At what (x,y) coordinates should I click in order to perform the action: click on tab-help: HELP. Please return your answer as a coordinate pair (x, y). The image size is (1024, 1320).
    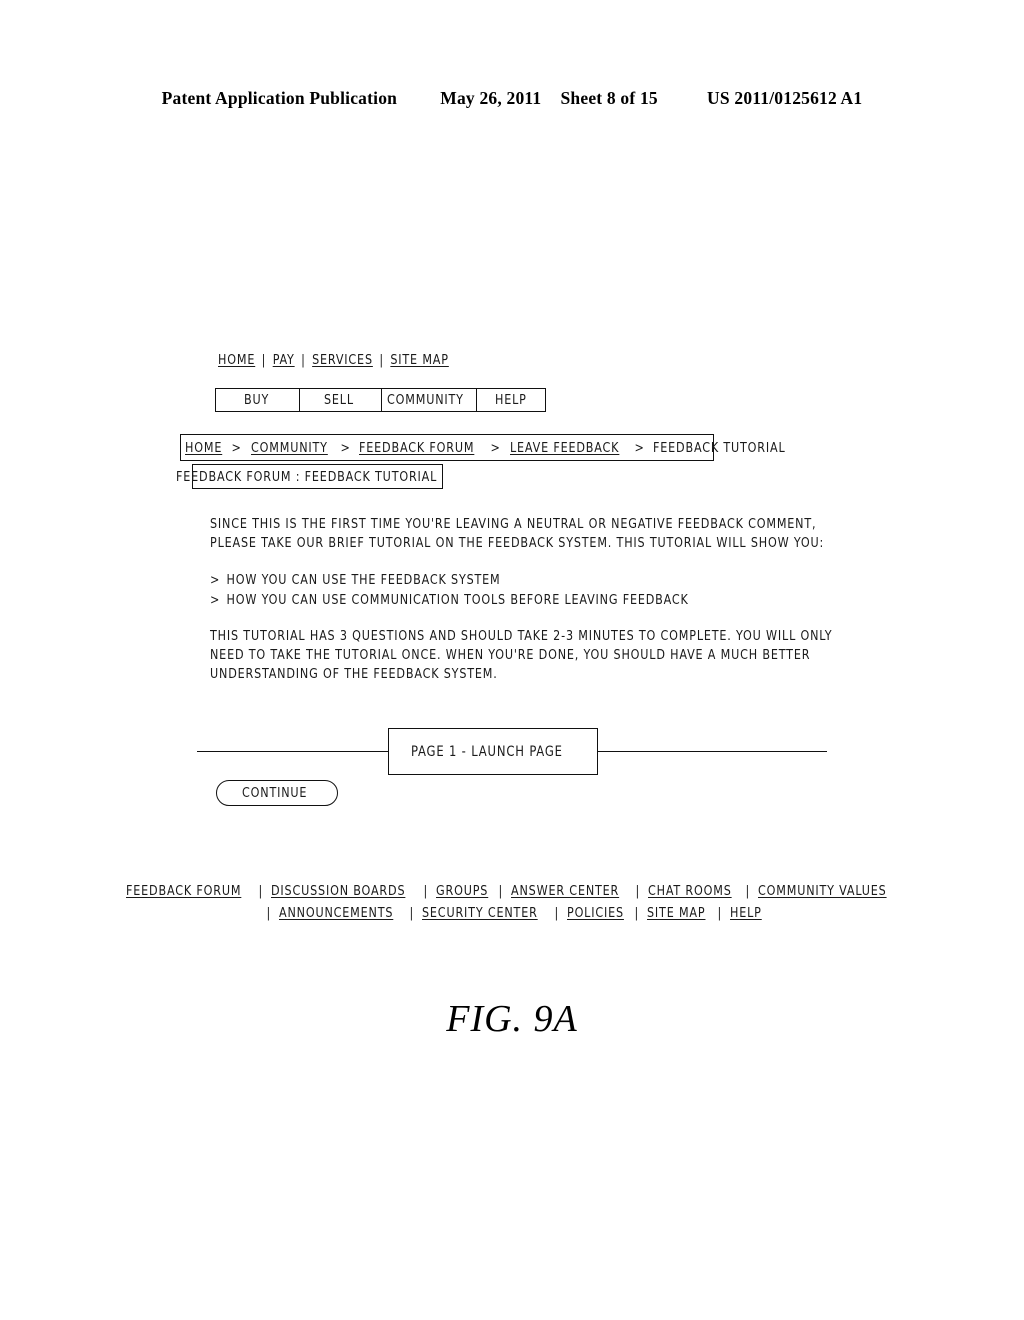
    Looking at the image, I should click on (512, 400).